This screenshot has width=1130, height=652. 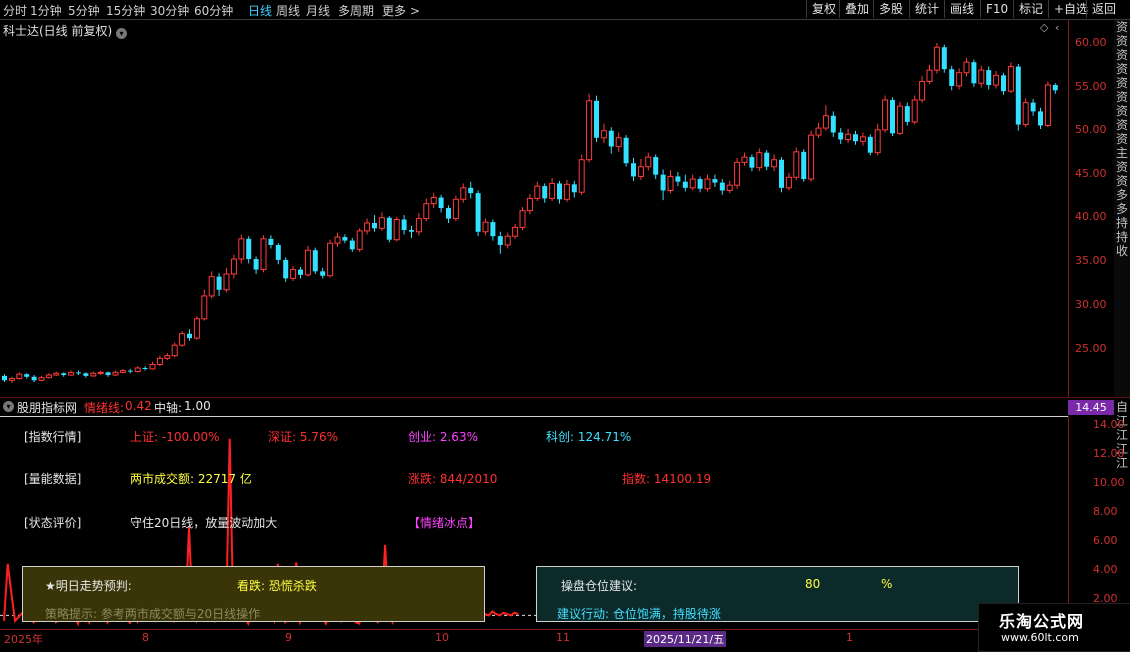 What do you see at coordinates (47, 407) in the screenshot?
I see `indicator-name: 股朋指标网` at bounding box center [47, 407].